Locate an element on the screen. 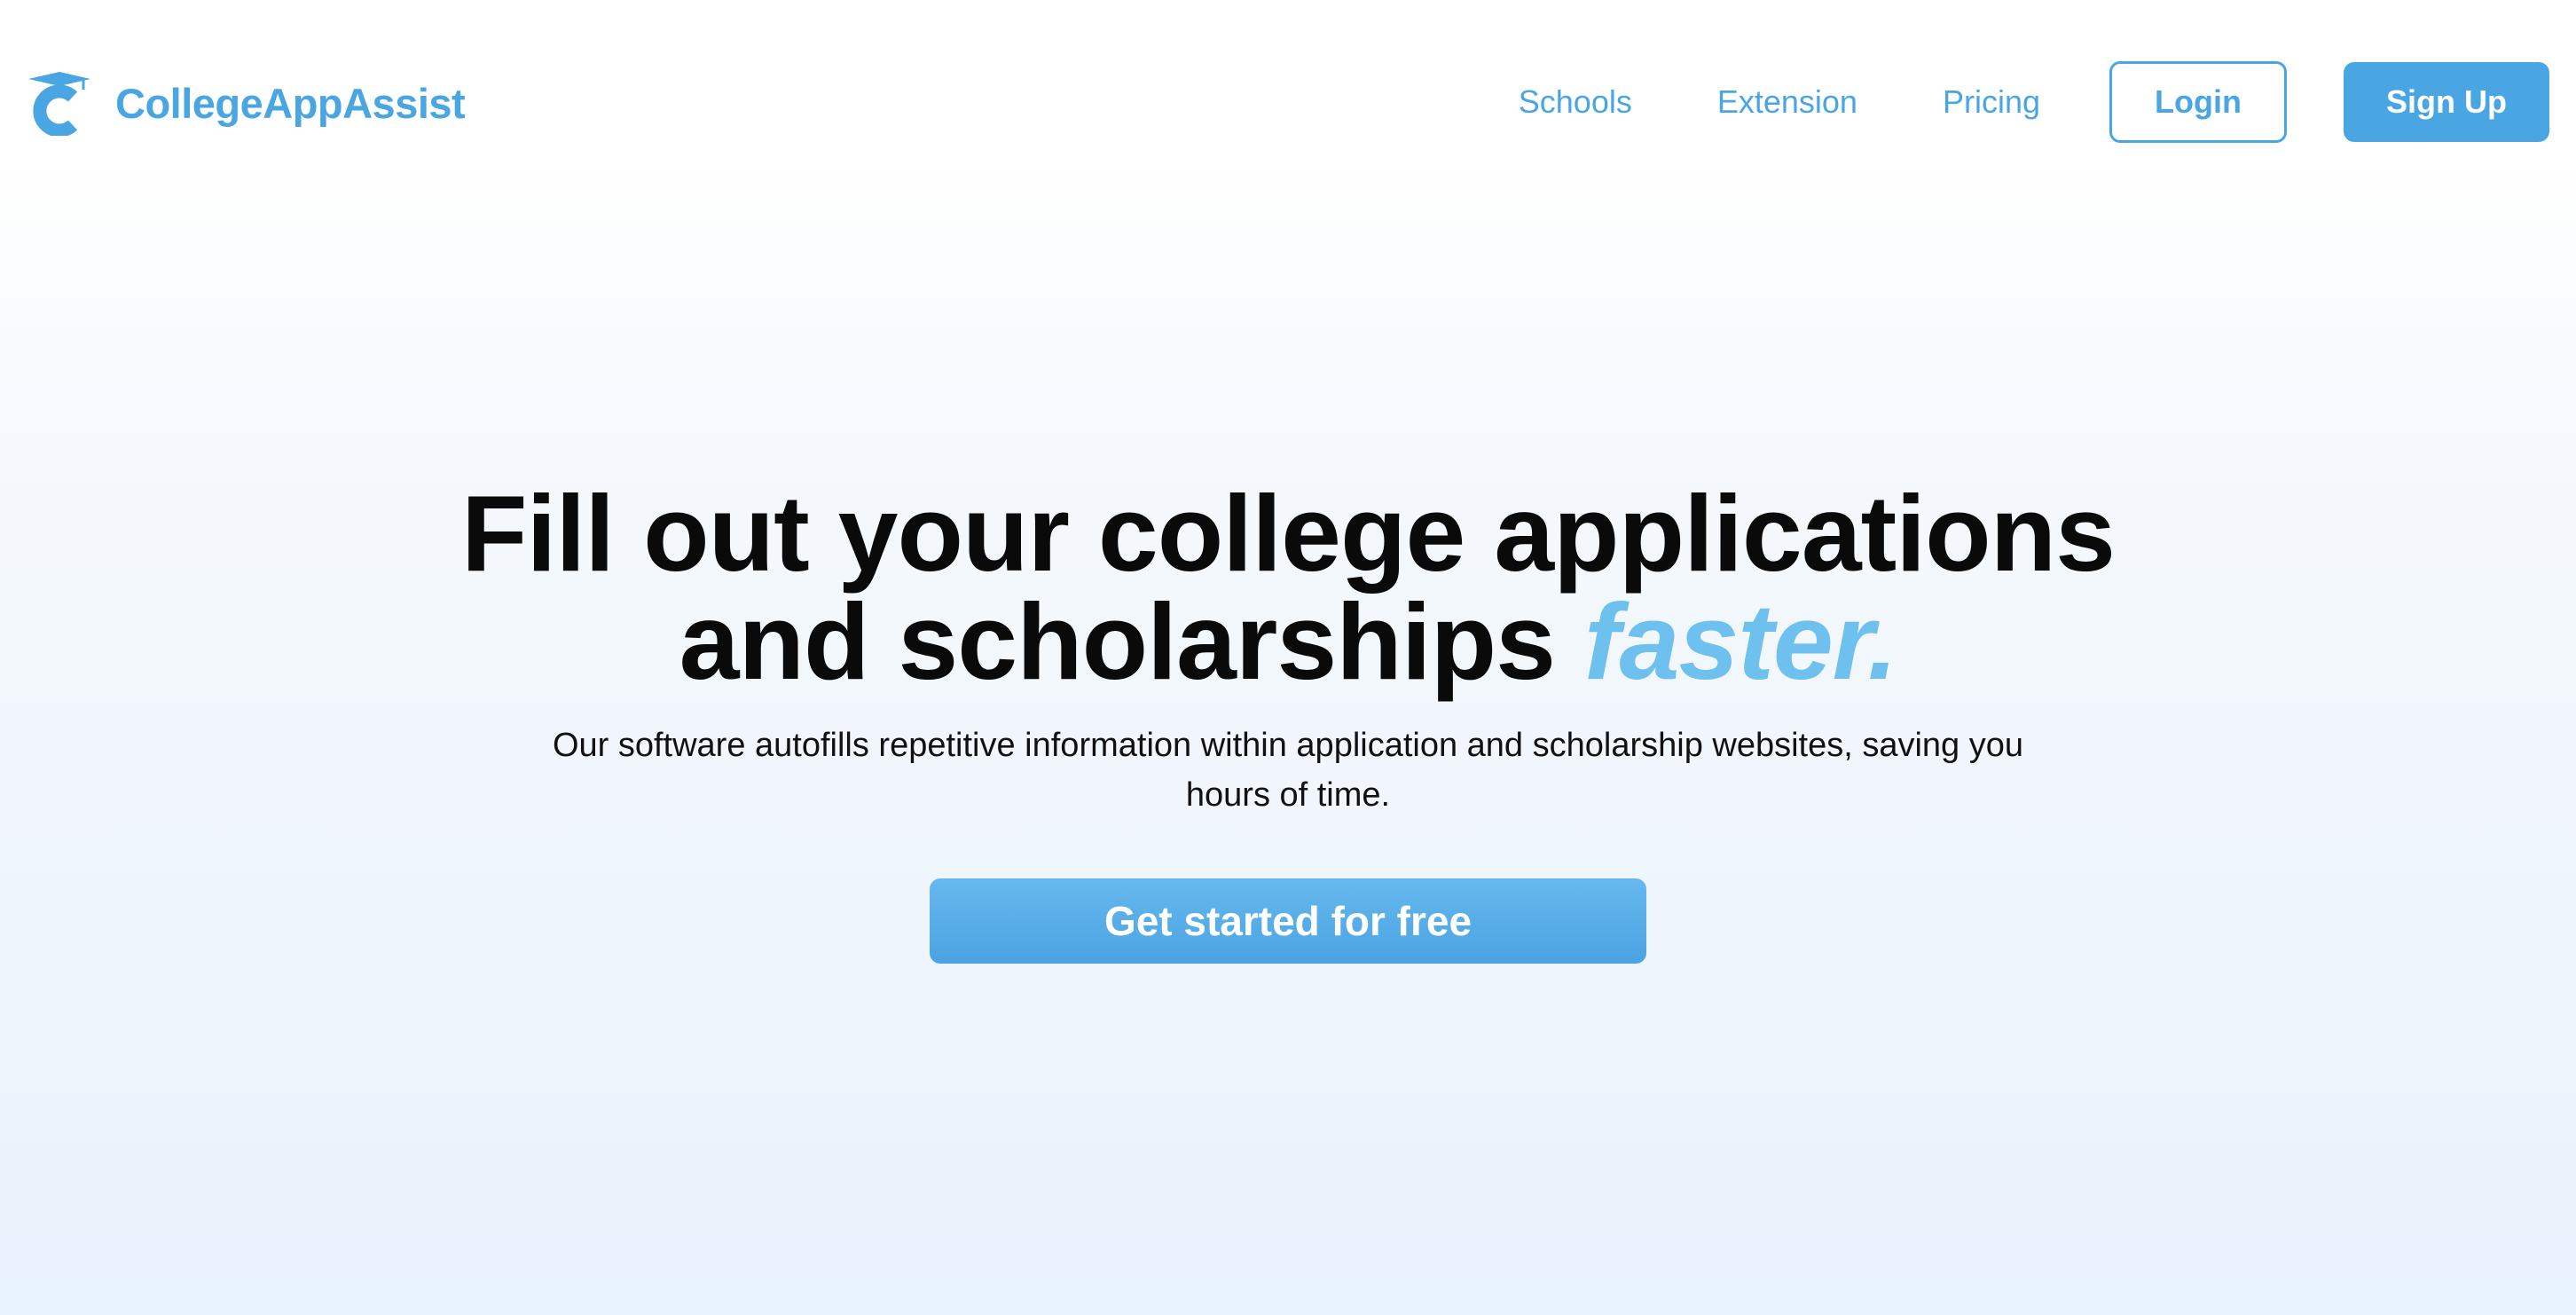 The image size is (2576, 1315). hero-title-line2: and scholarships is located at coordinates (1117, 641).